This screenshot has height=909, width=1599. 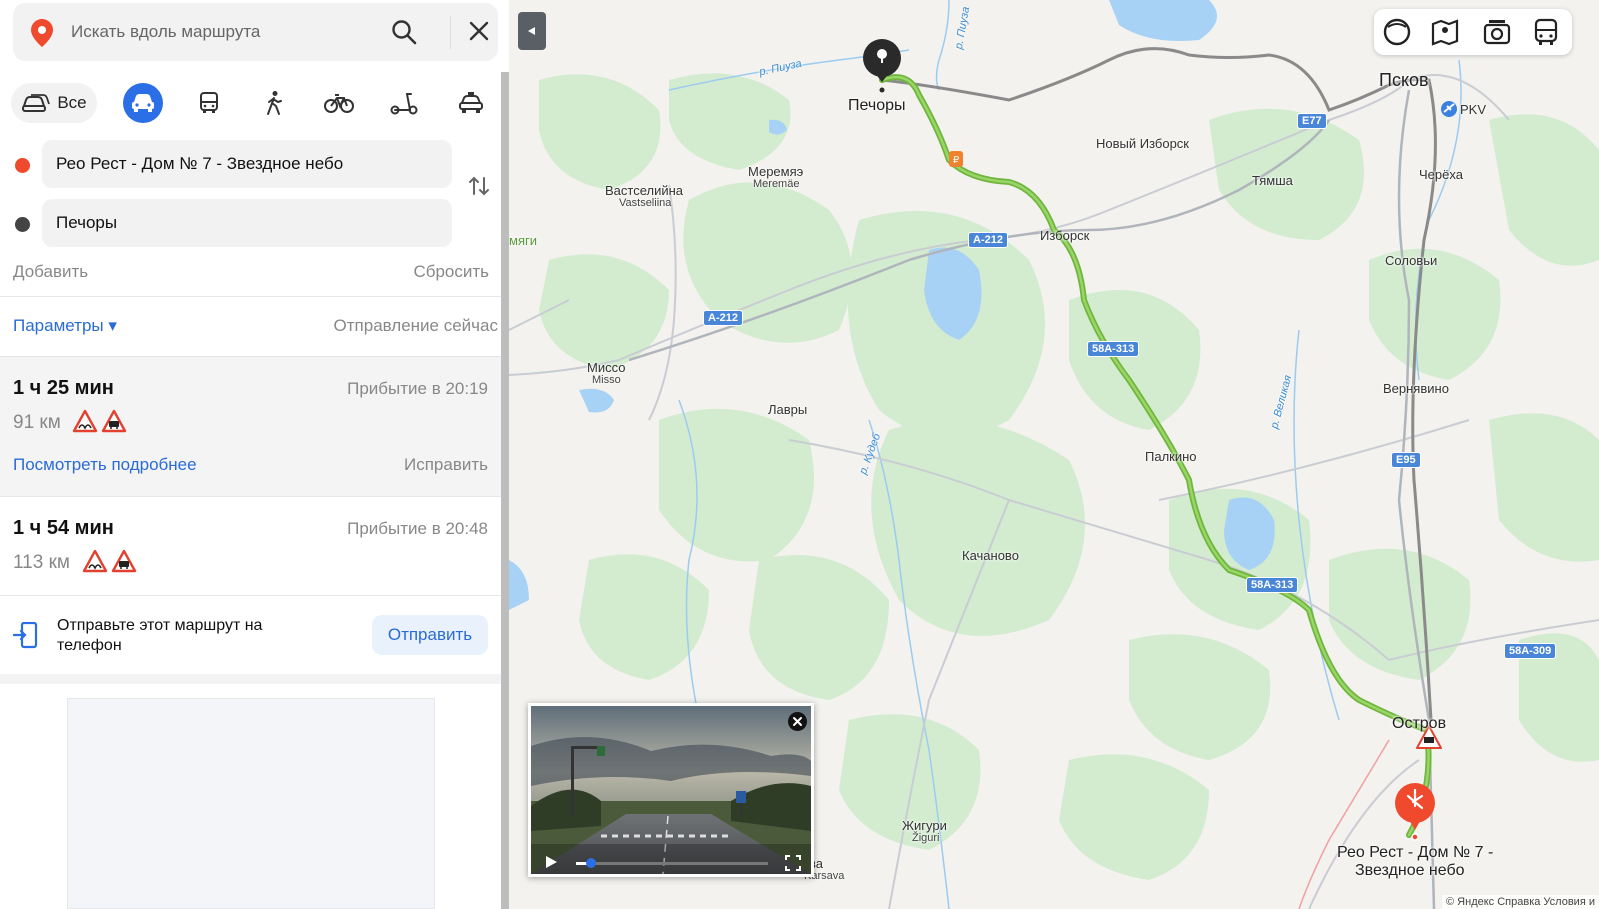 I want to click on search-input, so click(x=221, y=32).